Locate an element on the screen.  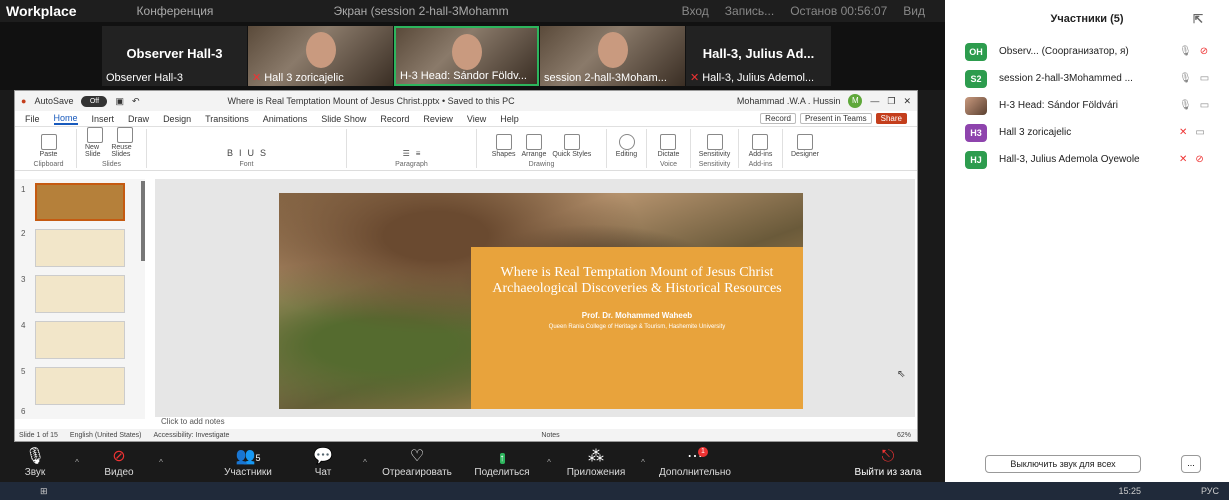
bold-button: B is located at coordinates (230, 153).